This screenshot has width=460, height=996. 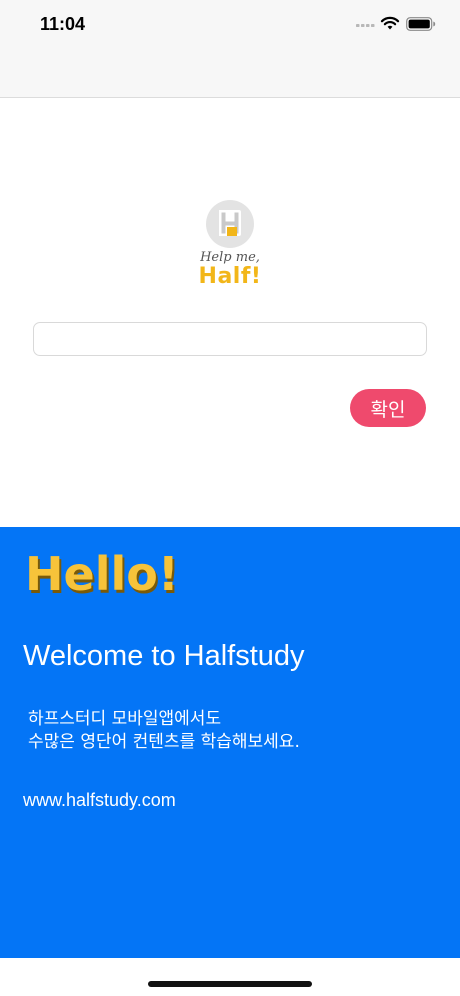 What do you see at coordinates (421, 24) in the screenshot?
I see `battery-icon` at bounding box center [421, 24].